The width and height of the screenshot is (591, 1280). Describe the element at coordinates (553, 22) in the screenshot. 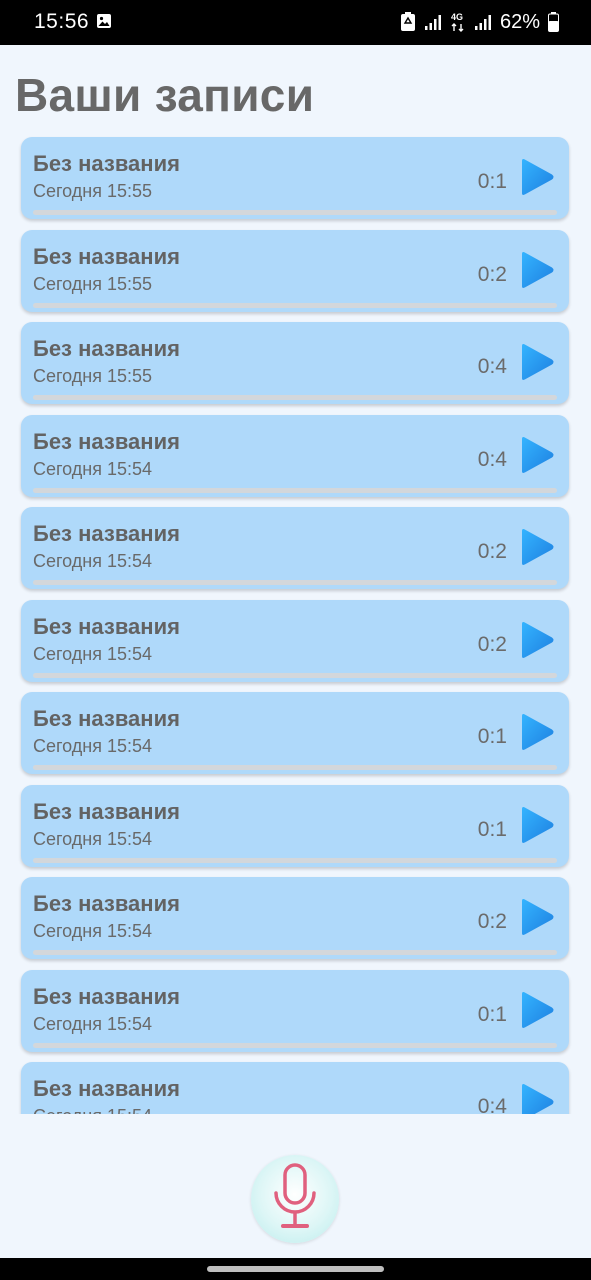

I see `battery-icon` at that location.